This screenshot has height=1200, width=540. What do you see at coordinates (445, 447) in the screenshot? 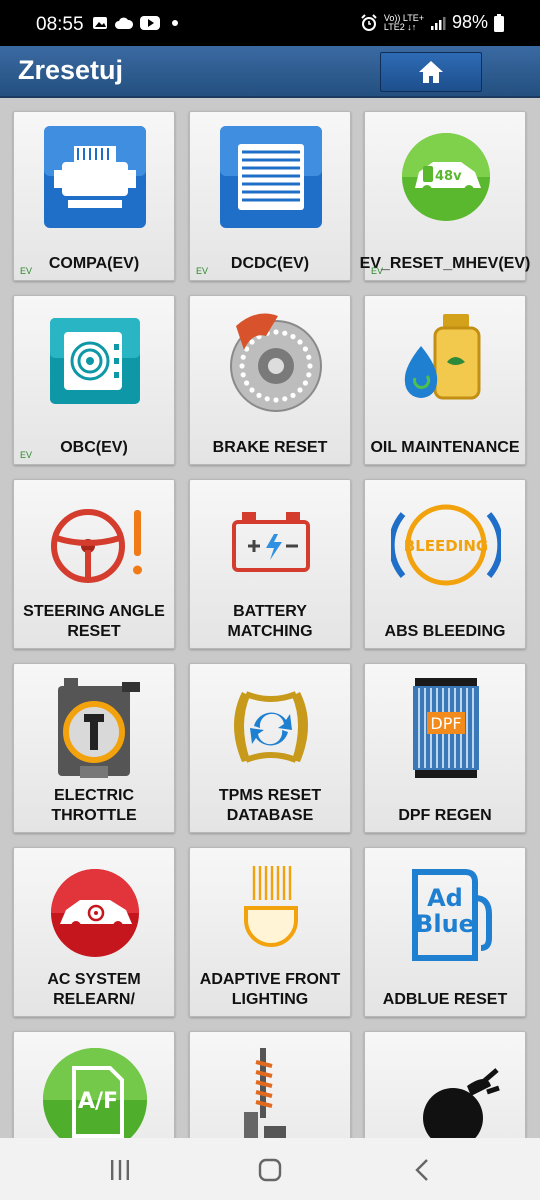
I see `tile-label: OIL MAINTENANCE` at bounding box center [445, 447].